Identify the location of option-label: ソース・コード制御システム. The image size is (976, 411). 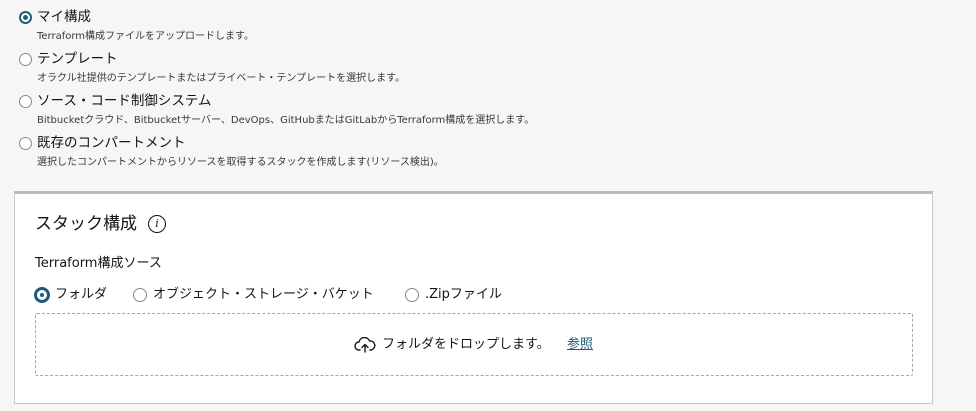
(124, 101).